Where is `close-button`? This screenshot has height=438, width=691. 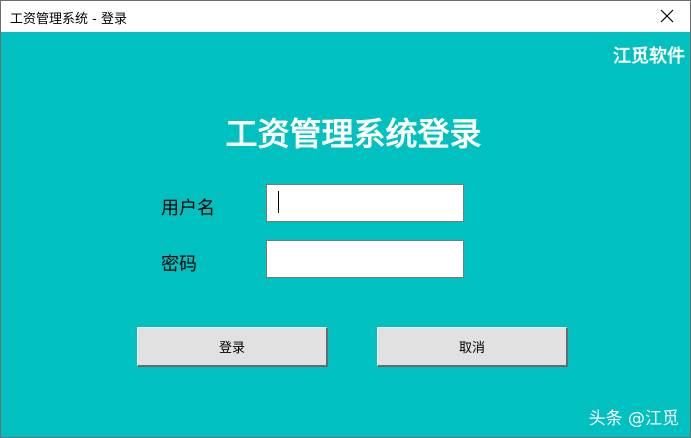
close-button is located at coordinates (667, 16).